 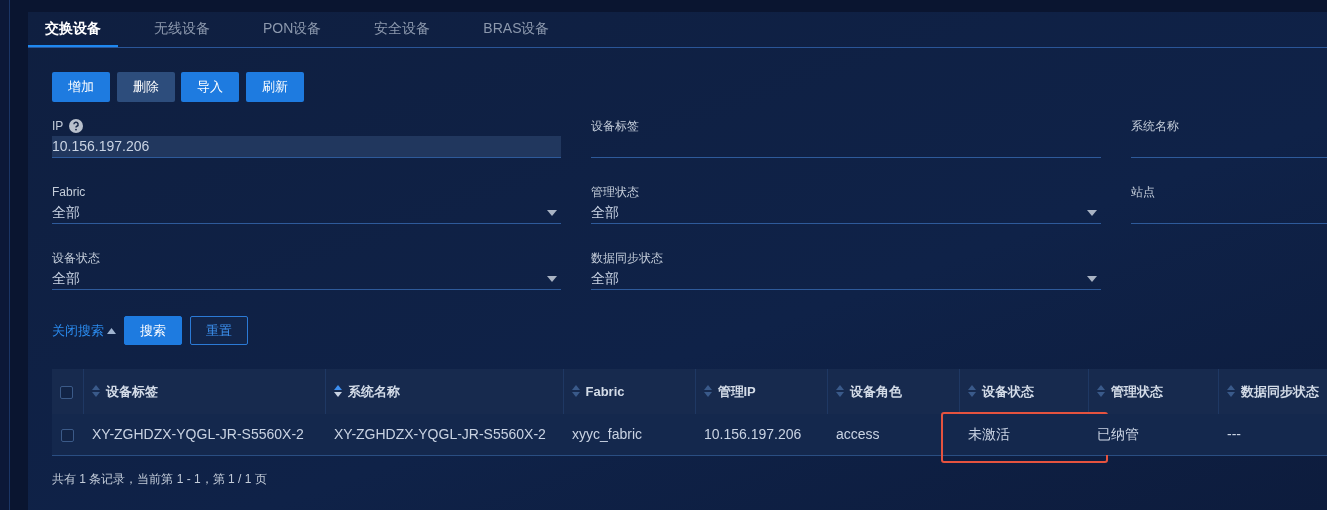 I want to click on tab: BRAS设备, so click(x=516, y=29).